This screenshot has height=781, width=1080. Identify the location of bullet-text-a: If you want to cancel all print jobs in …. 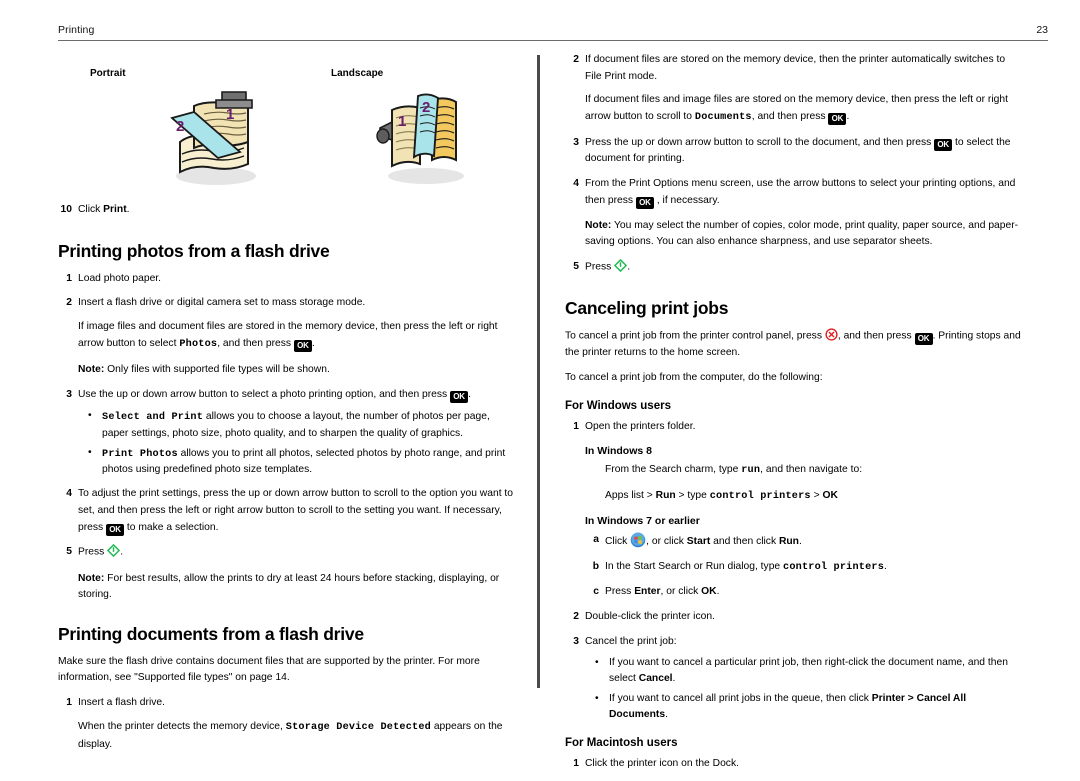
(740, 699).